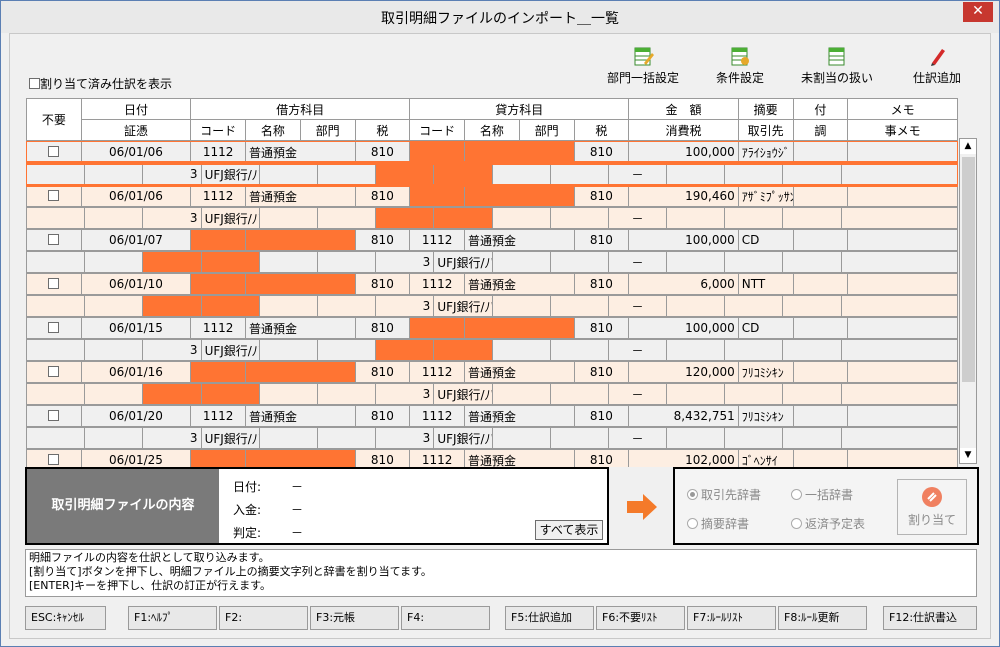 The height and width of the screenshot is (647, 1000). What do you see at coordinates (822, 494) in the screenshot?
I see `radio-bulk-dict: 一括辞書` at bounding box center [822, 494].